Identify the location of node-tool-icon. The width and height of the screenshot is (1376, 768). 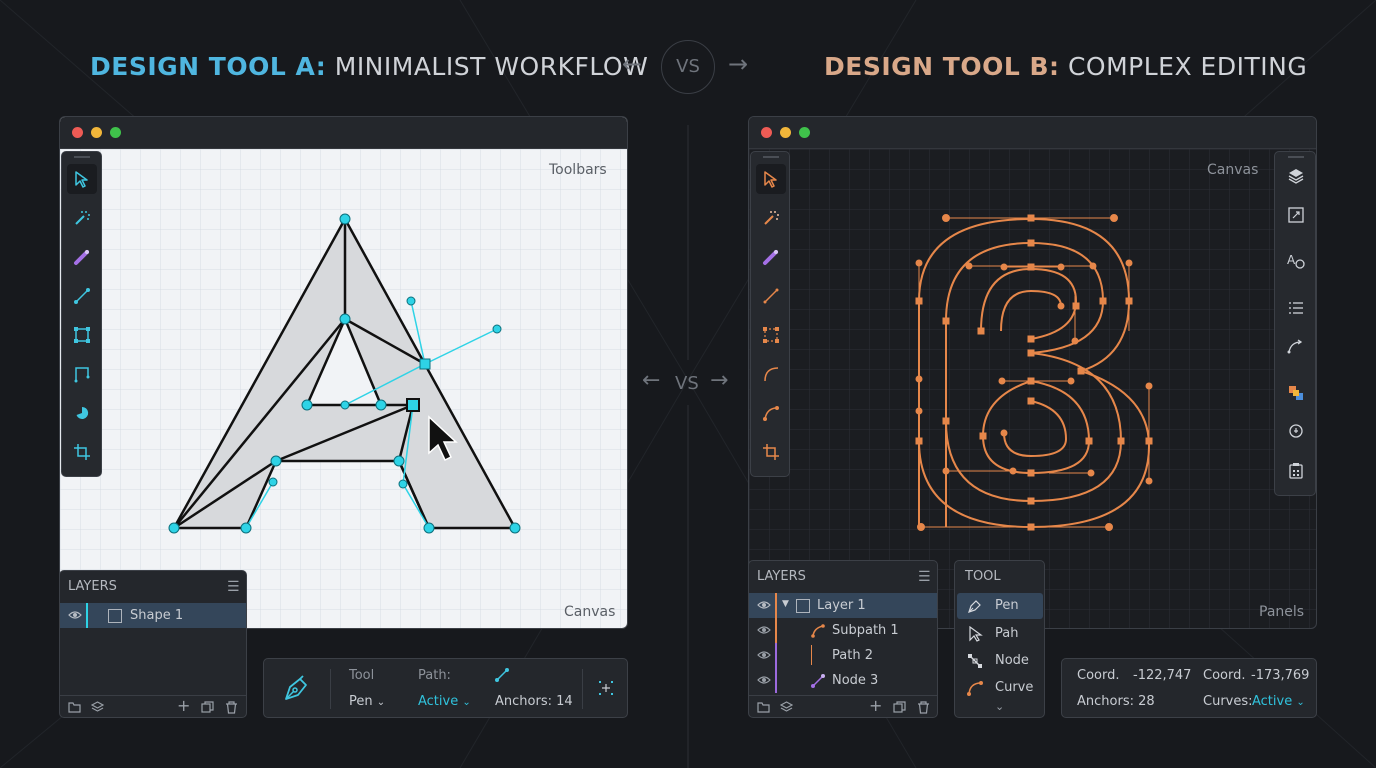
(975, 661).